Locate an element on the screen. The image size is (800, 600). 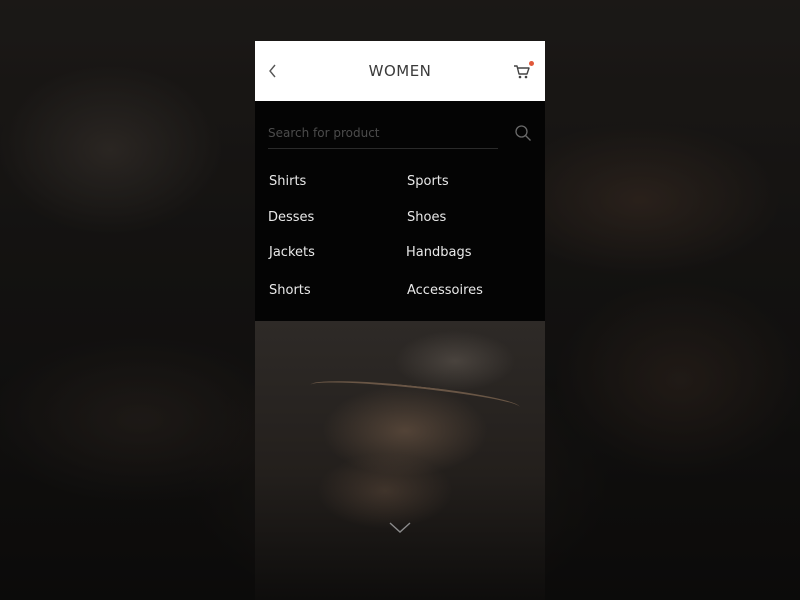
category-shirts: Shirts is located at coordinates (287, 181).